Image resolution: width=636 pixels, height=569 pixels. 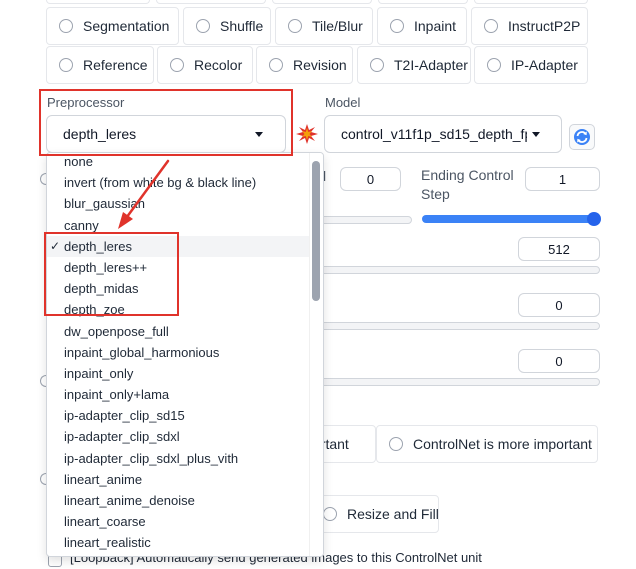 What do you see at coordinates (536, 134) in the screenshot?
I see `chevron-down-icon` at bounding box center [536, 134].